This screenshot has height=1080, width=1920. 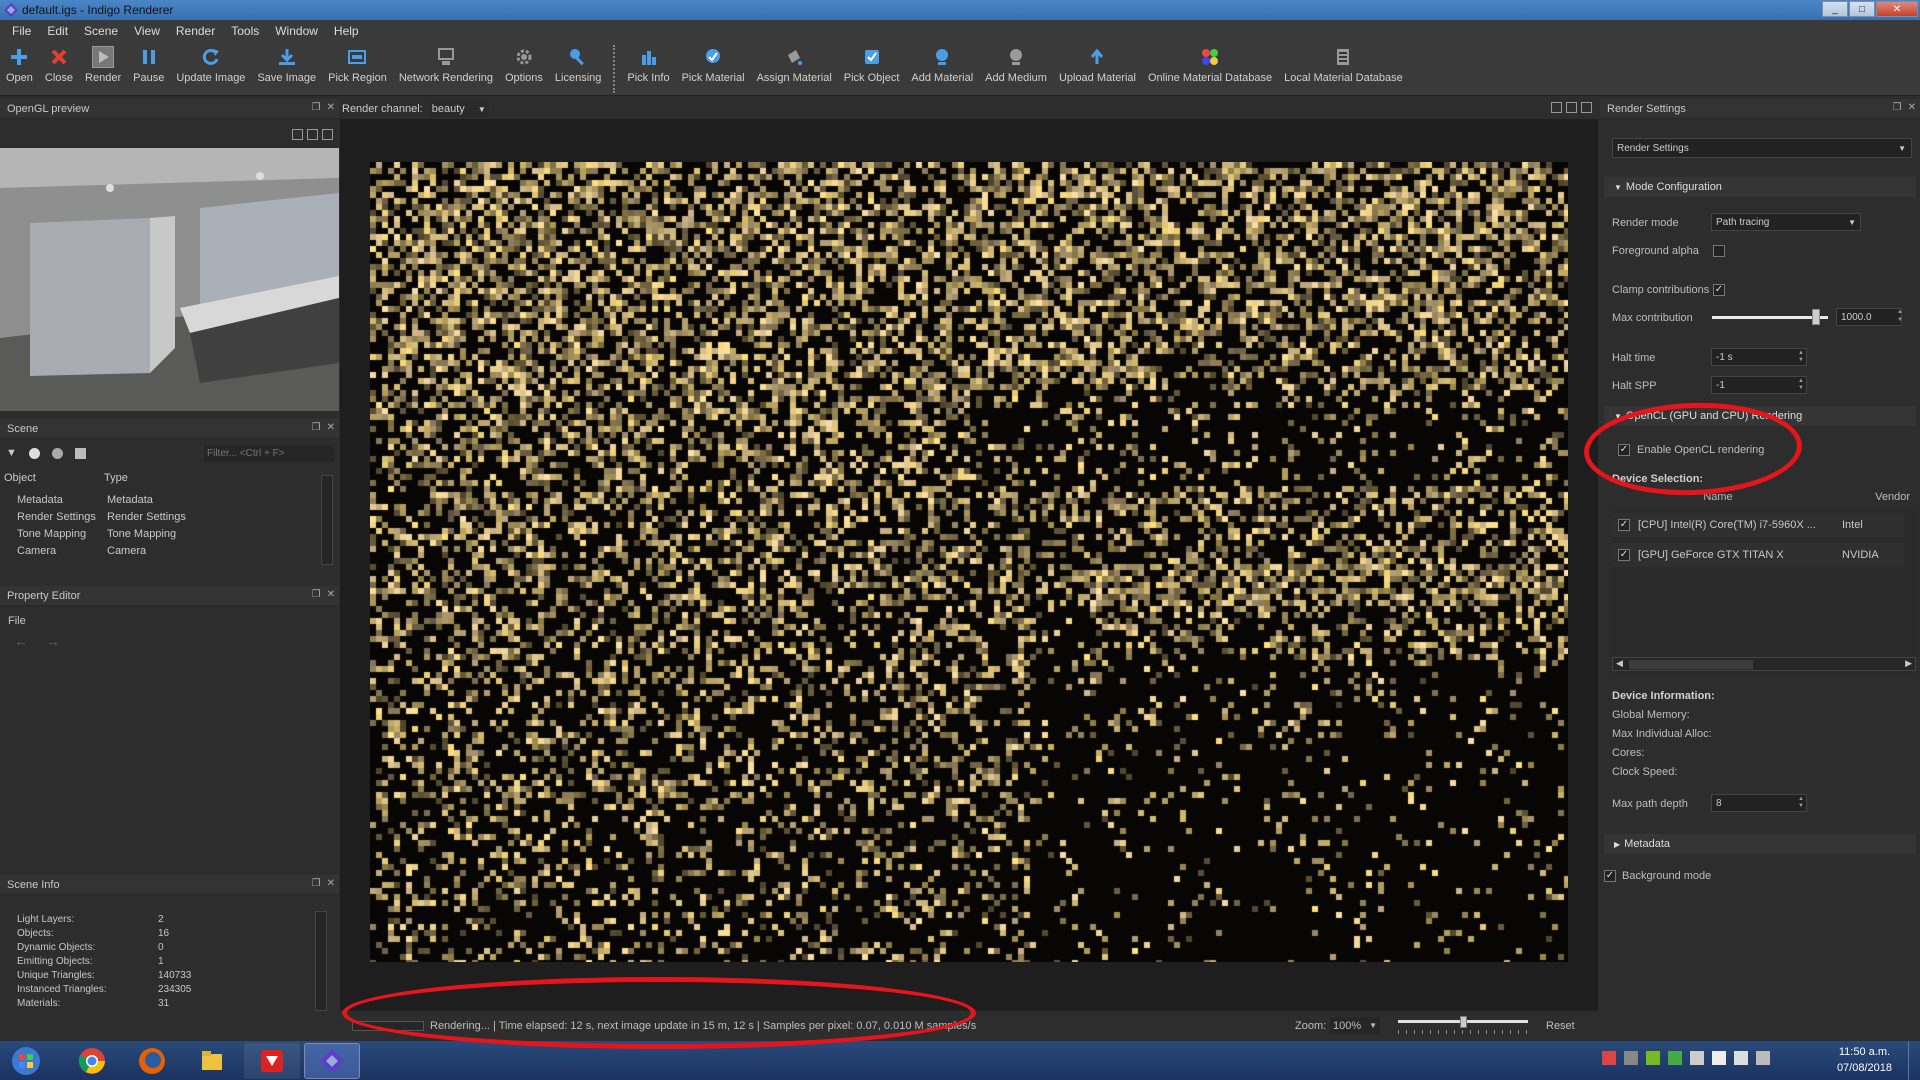 I want to click on halt-time-input: -1 s ▲ ▼, so click(x=1759, y=357).